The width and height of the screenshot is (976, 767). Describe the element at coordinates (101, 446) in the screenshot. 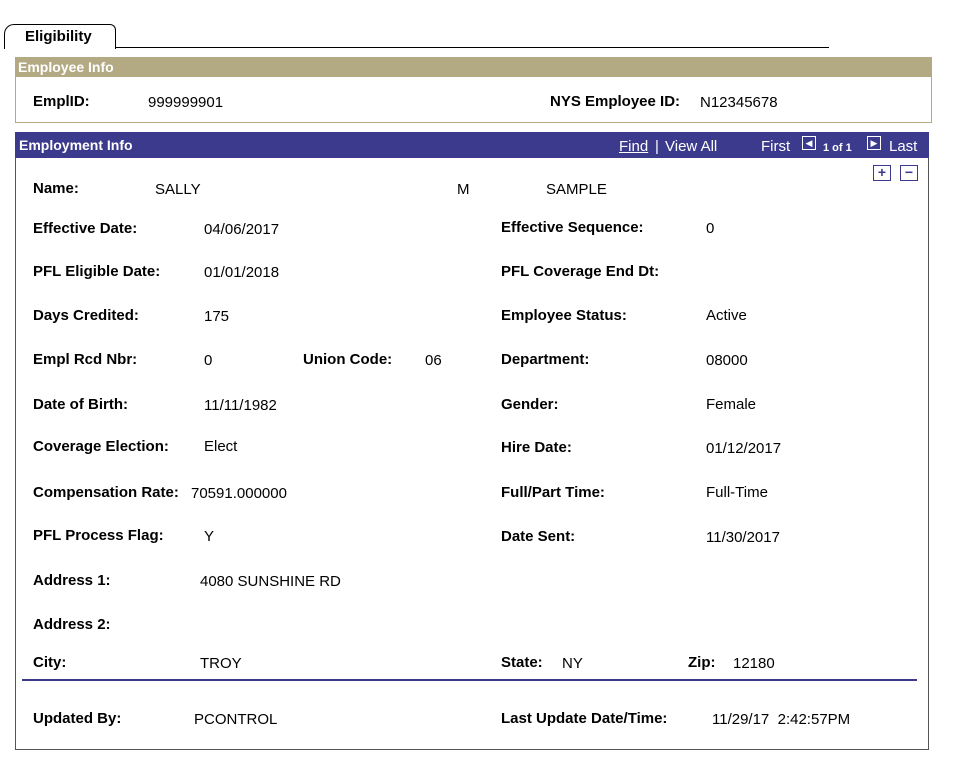

I see `coverage-election-label: Coverage Election:` at that location.